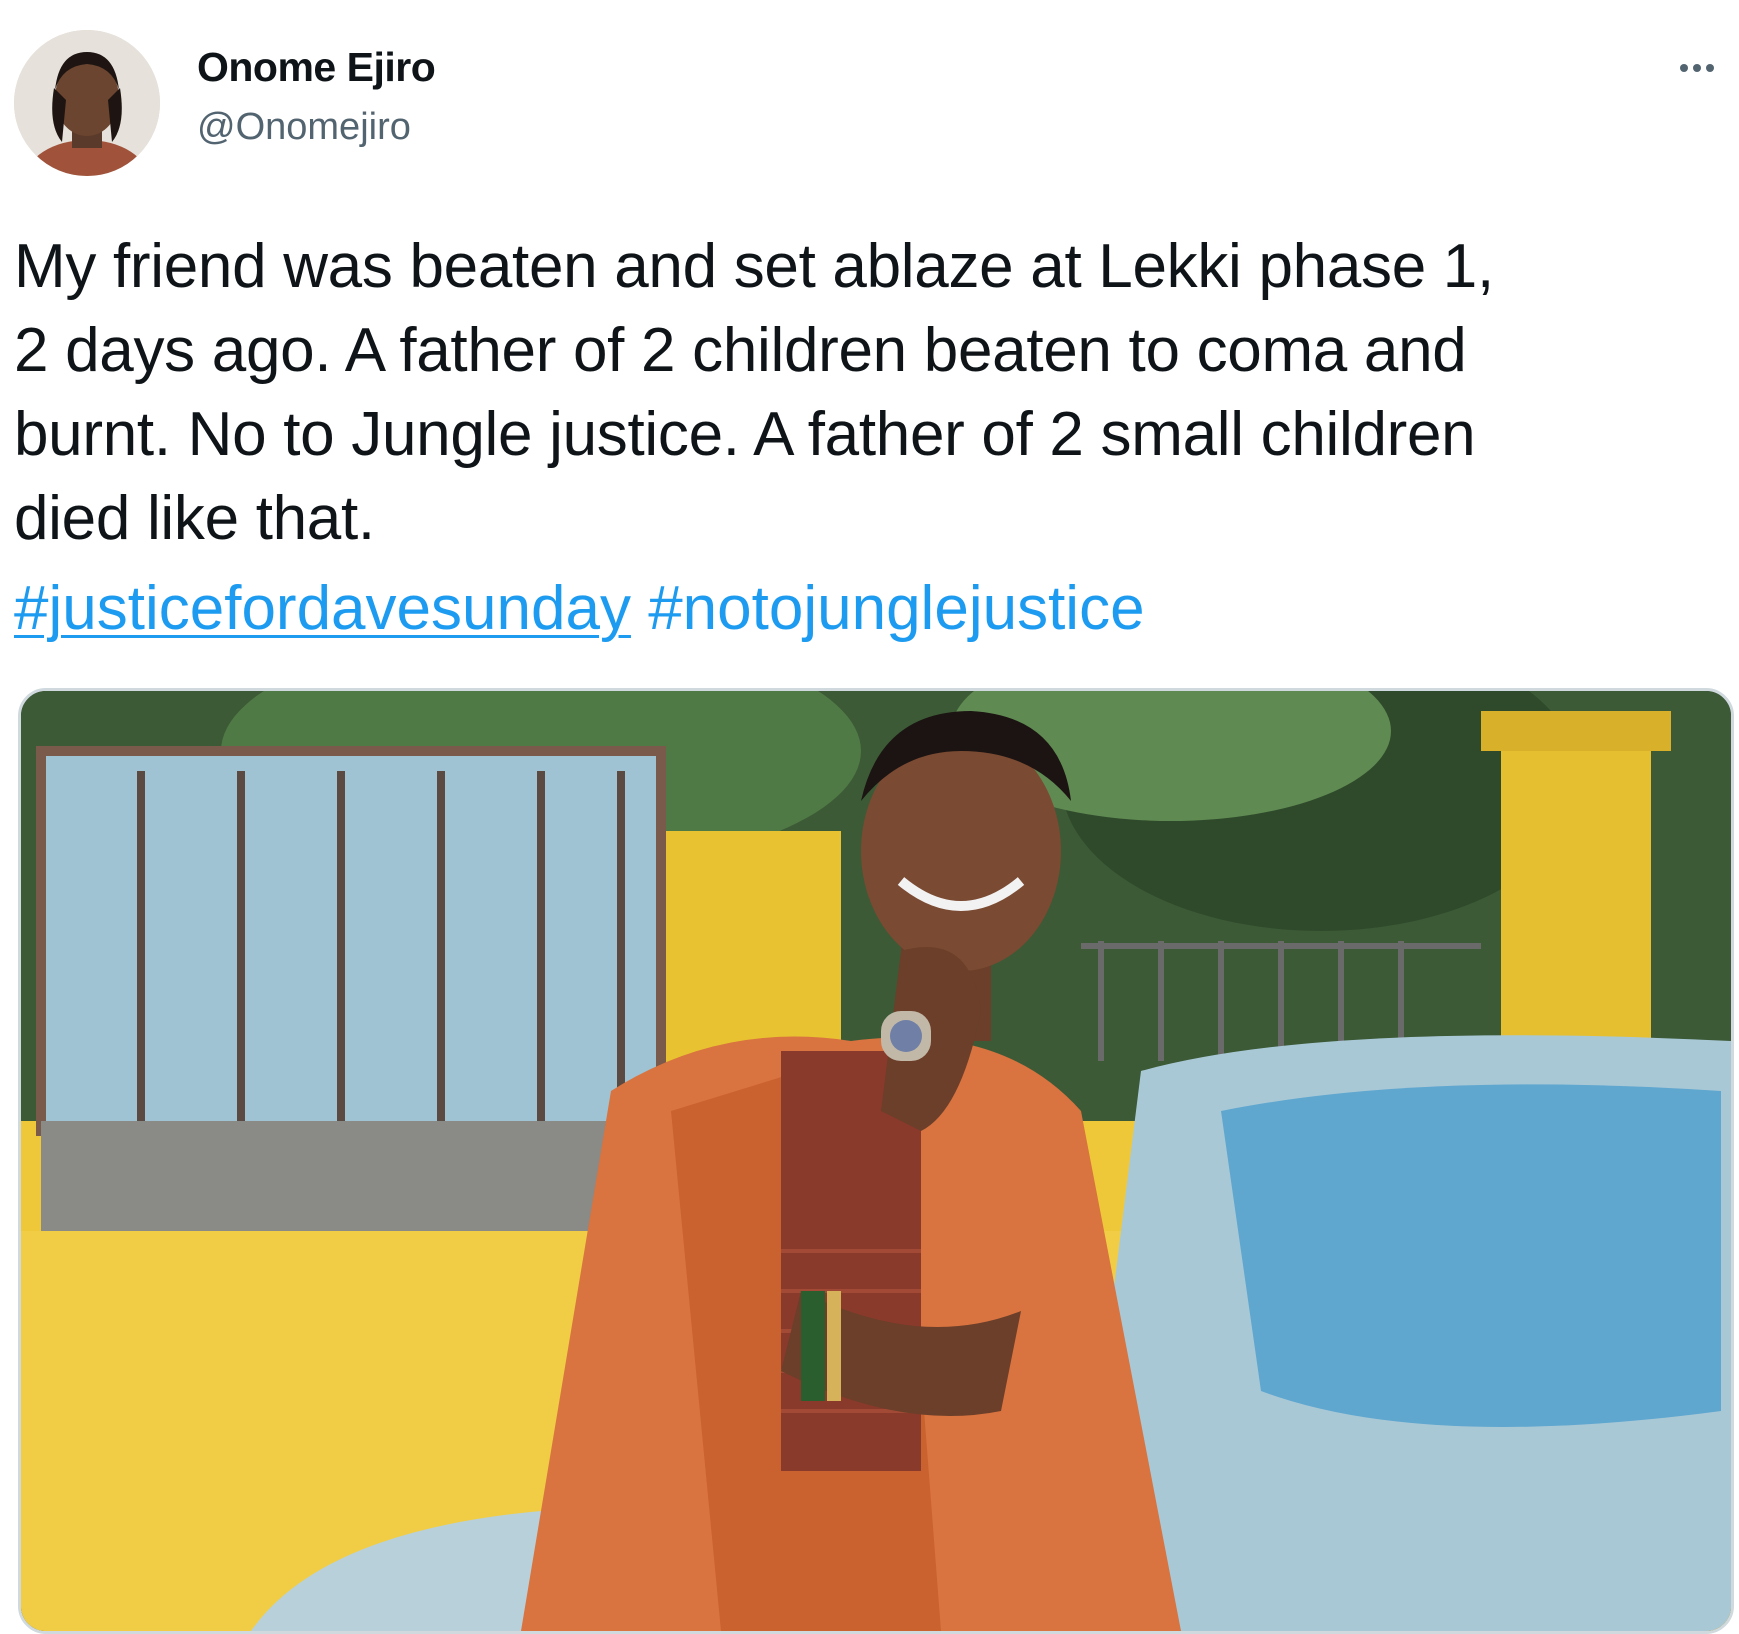  What do you see at coordinates (896, 608) in the screenshot?
I see `hashtag-link: #notojunglejustice` at bounding box center [896, 608].